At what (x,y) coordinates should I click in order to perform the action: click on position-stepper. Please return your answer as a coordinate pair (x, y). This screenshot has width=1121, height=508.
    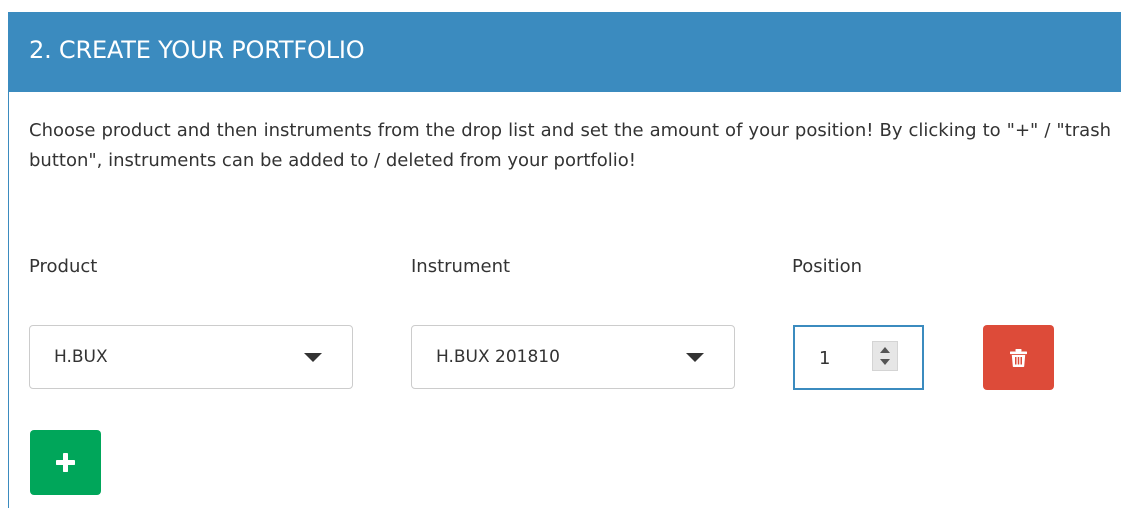
    Looking at the image, I should click on (885, 356).